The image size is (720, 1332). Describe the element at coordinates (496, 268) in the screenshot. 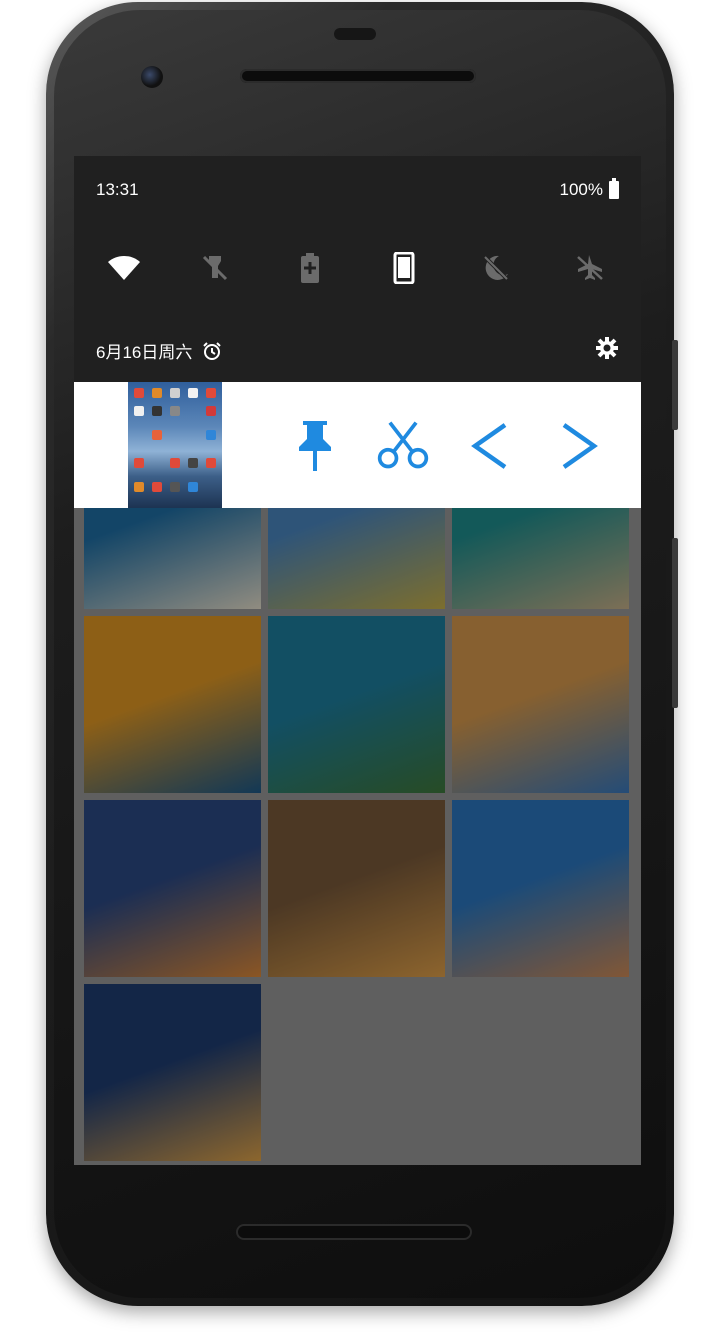

I see `night-light-off-icon` at that location.